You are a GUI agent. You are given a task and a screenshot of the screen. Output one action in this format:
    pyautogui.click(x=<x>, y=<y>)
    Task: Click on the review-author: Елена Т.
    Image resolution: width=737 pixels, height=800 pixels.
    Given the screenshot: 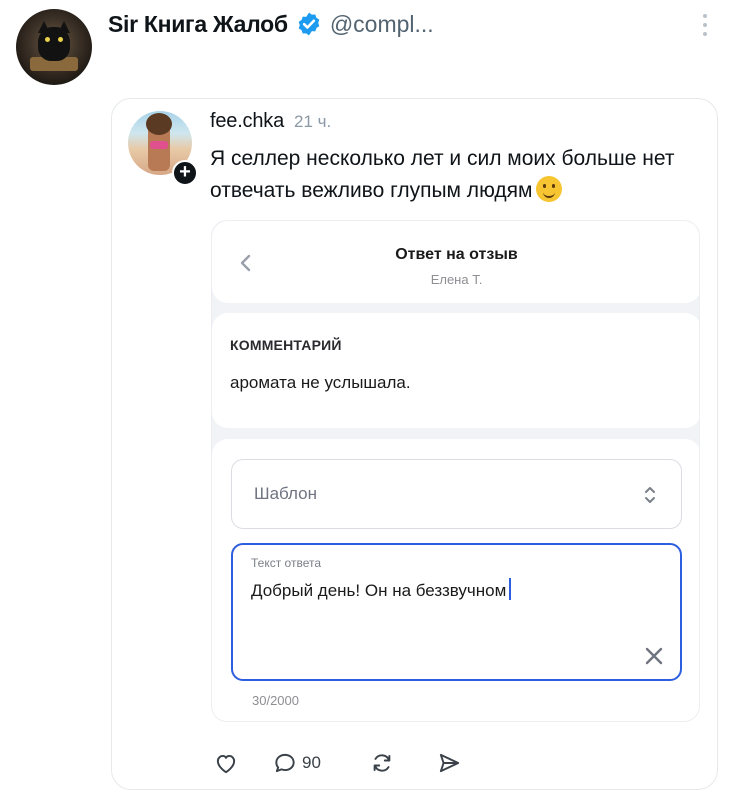 What is the action you would take?
    pyautogui.click(x=456, y=279)
    